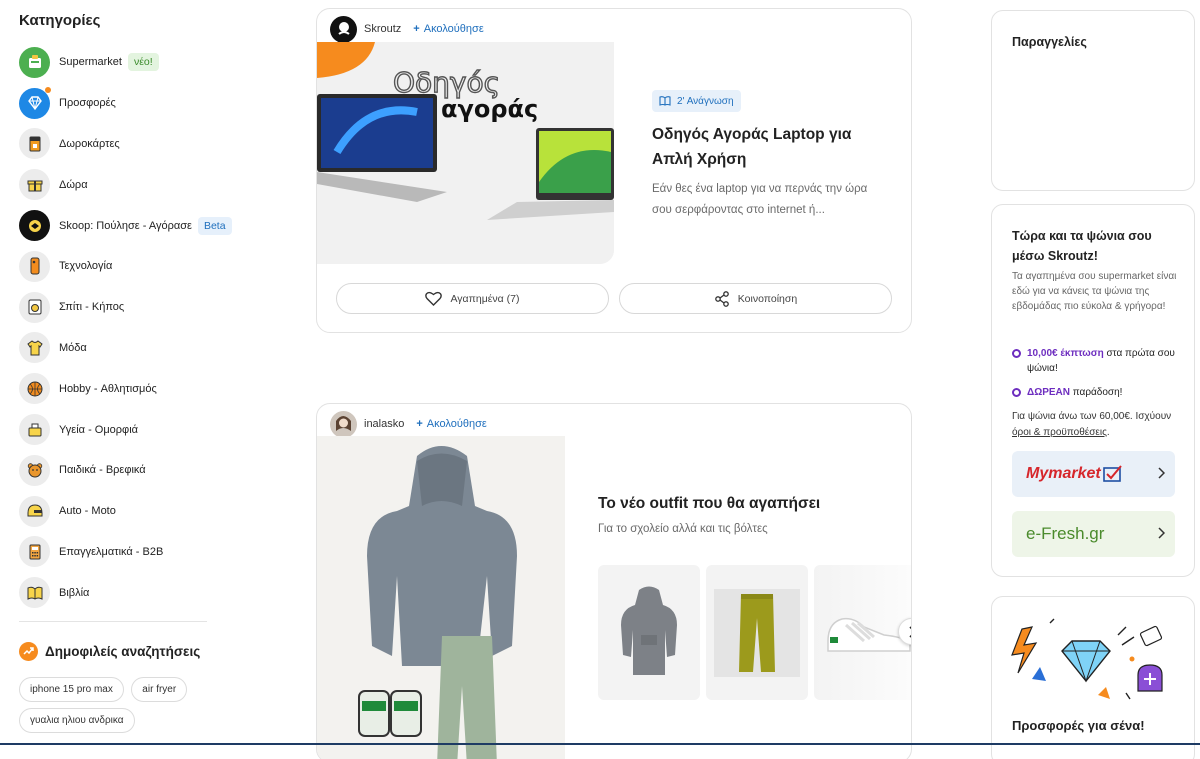  What do you see at coordinates (87, 103) in the screenshot?
I see `category-label: Προσφορές` at bounding box center [87, 103].